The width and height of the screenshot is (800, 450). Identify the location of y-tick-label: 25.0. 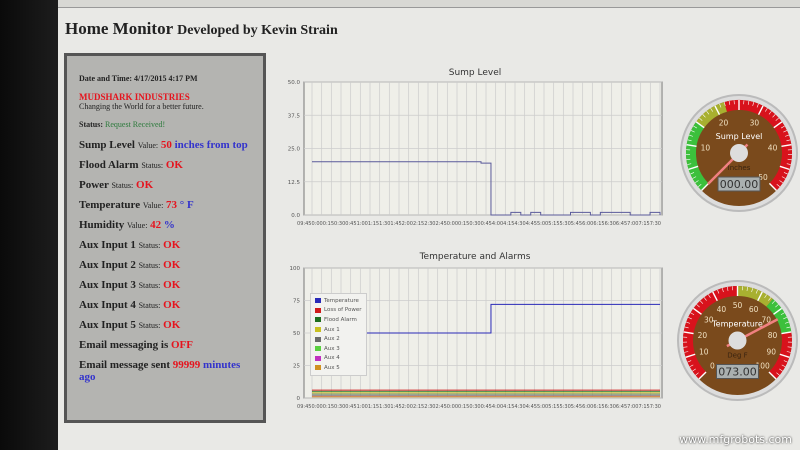
(294, 150).